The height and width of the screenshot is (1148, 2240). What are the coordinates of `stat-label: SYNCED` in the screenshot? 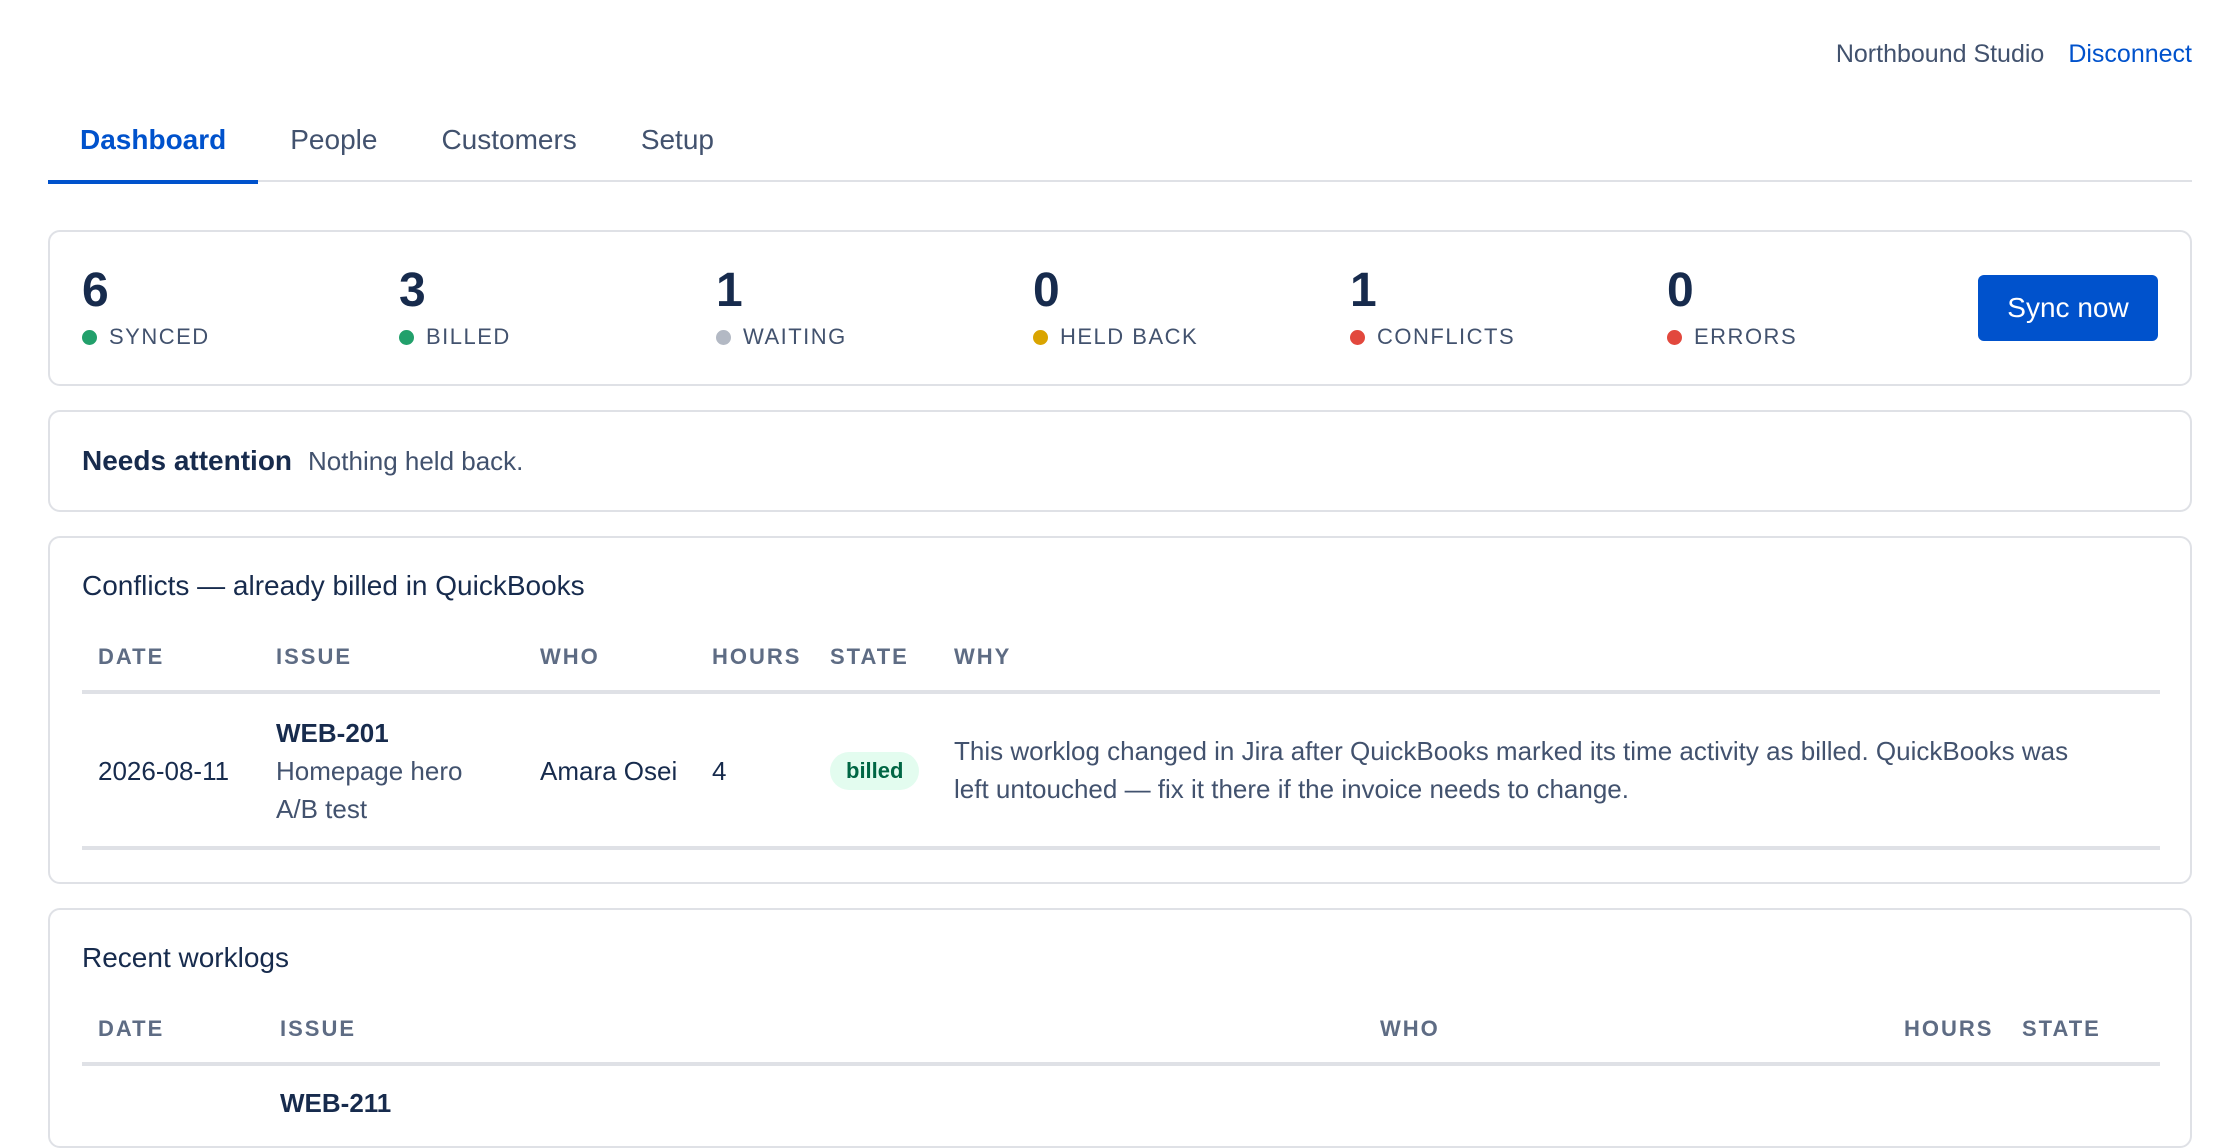 It's located at (159, 336).